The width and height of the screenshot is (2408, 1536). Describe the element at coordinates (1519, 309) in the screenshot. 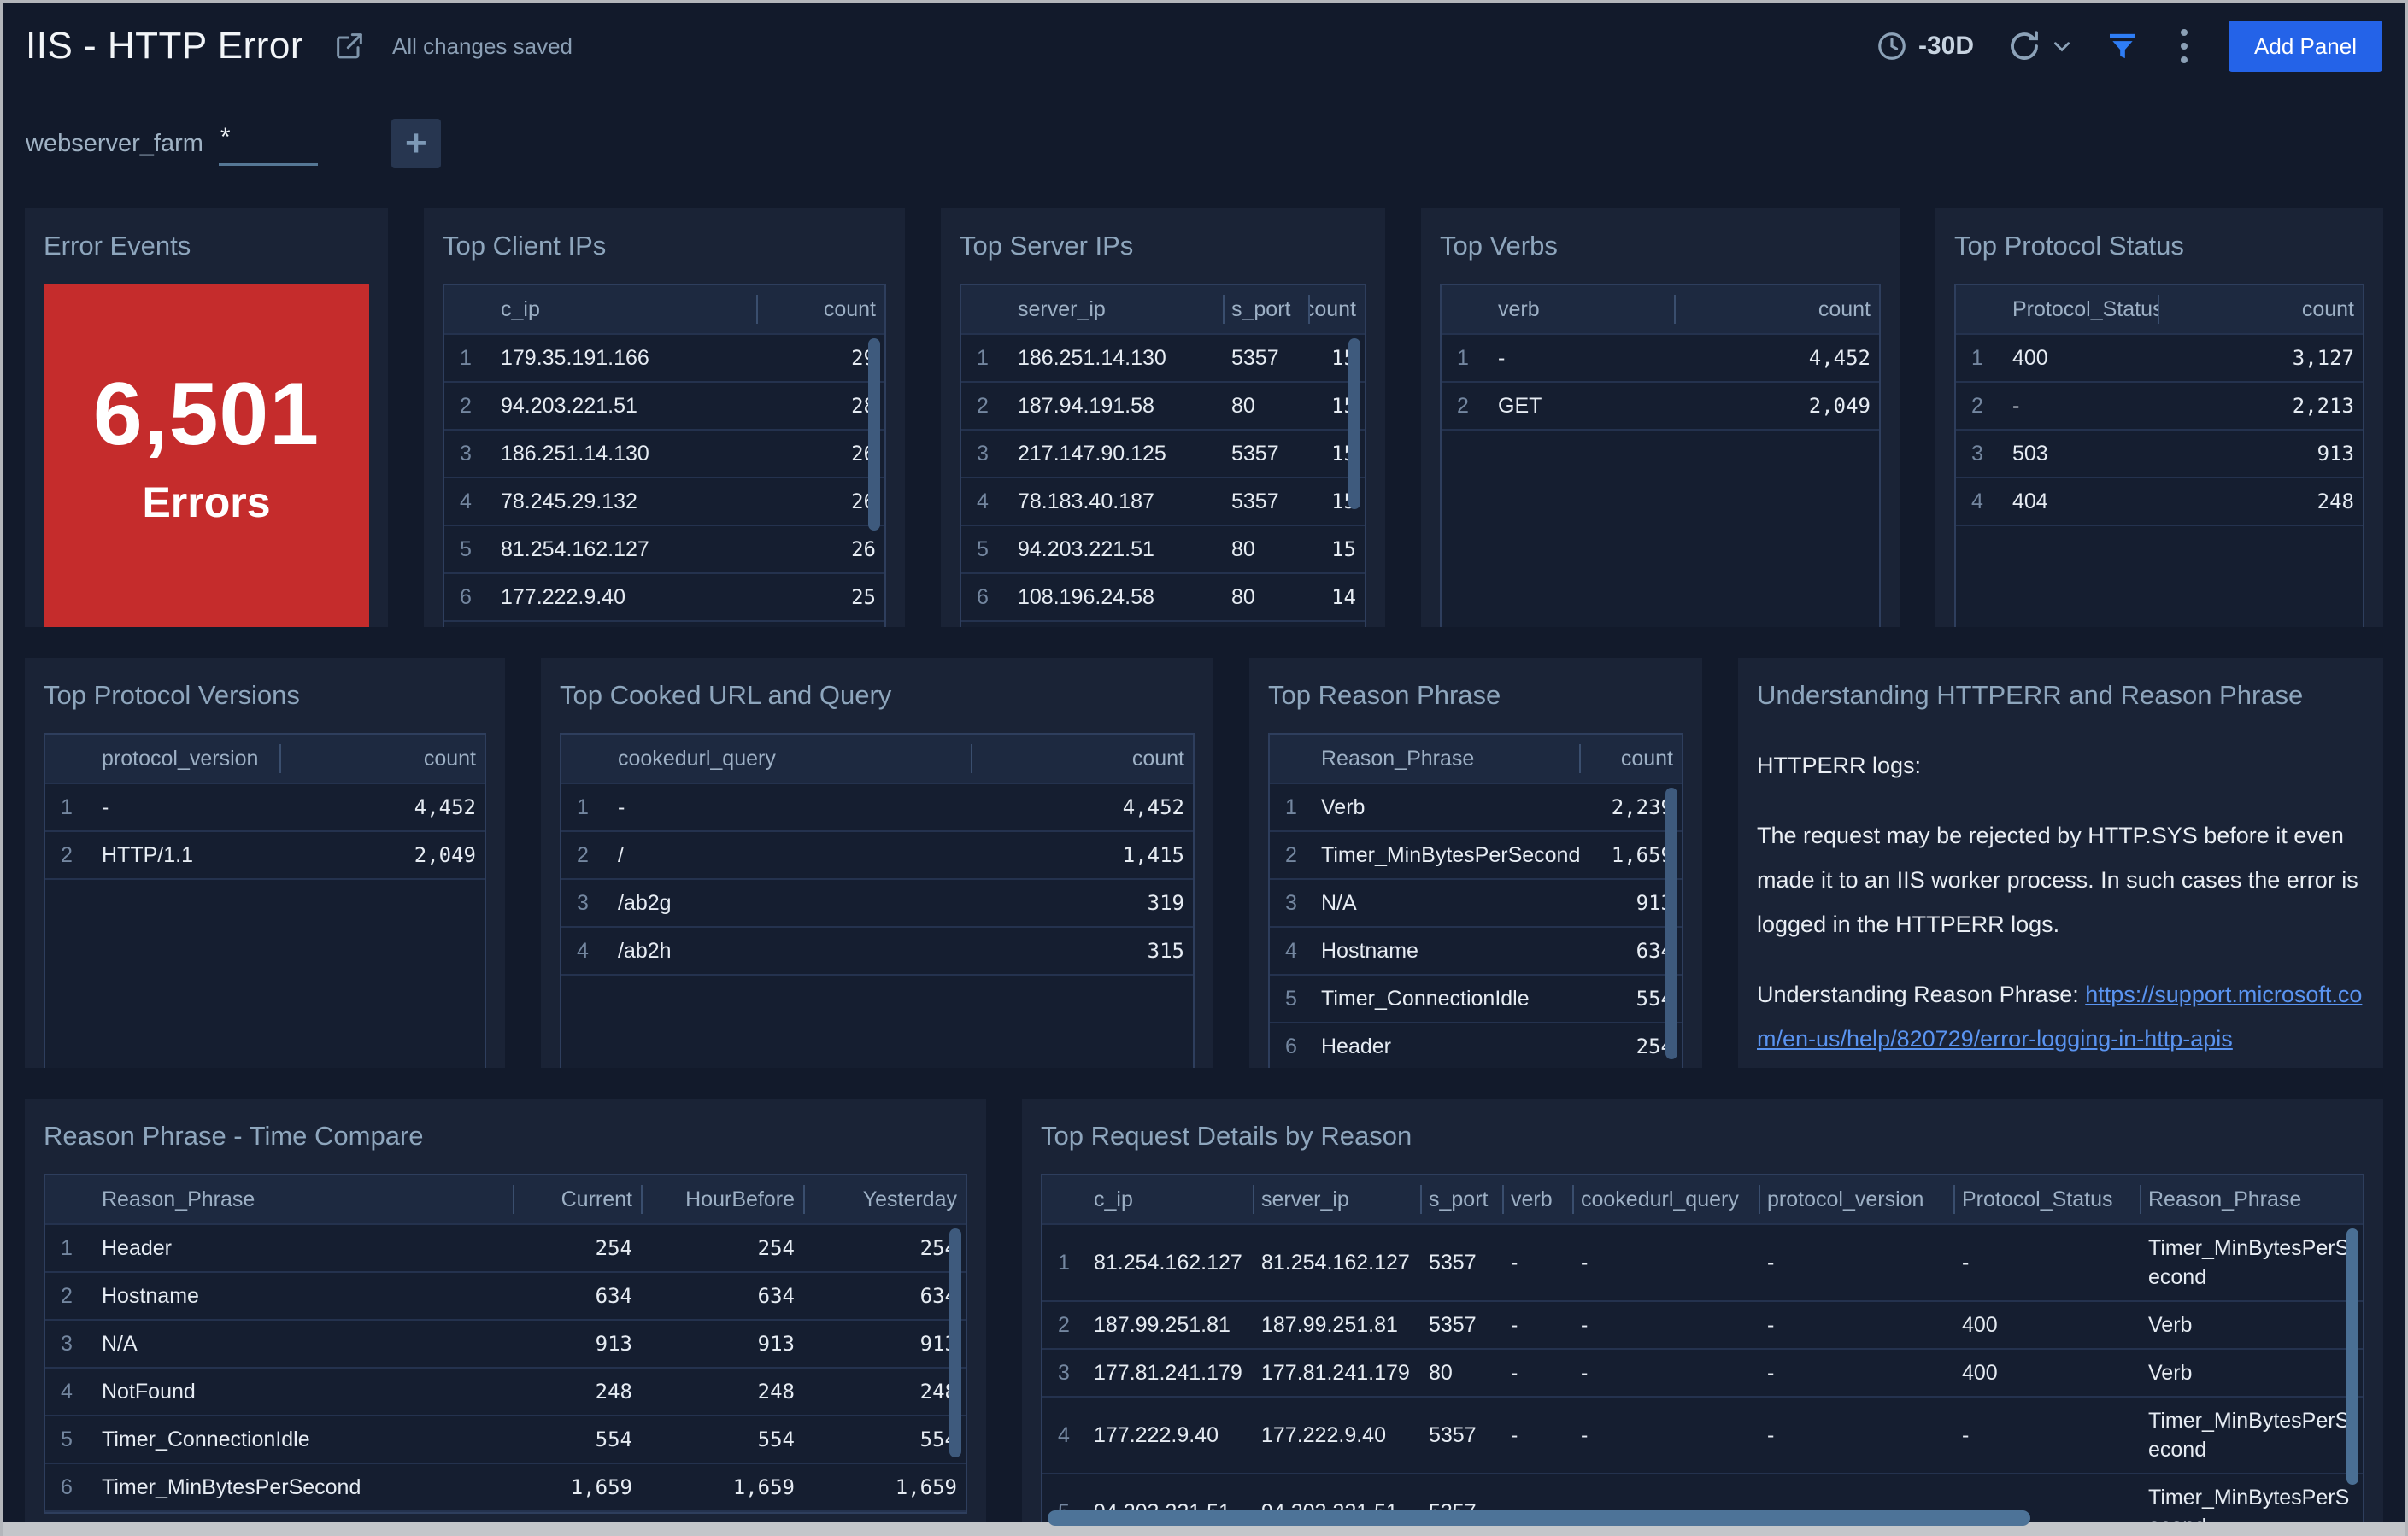

I see `column-header: verb` at that location.